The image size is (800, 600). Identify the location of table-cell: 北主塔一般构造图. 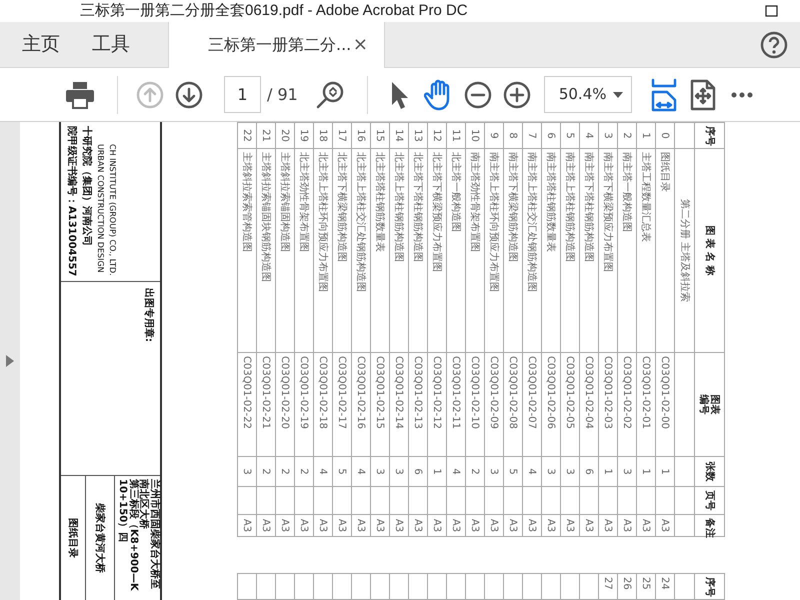
(456, 250).